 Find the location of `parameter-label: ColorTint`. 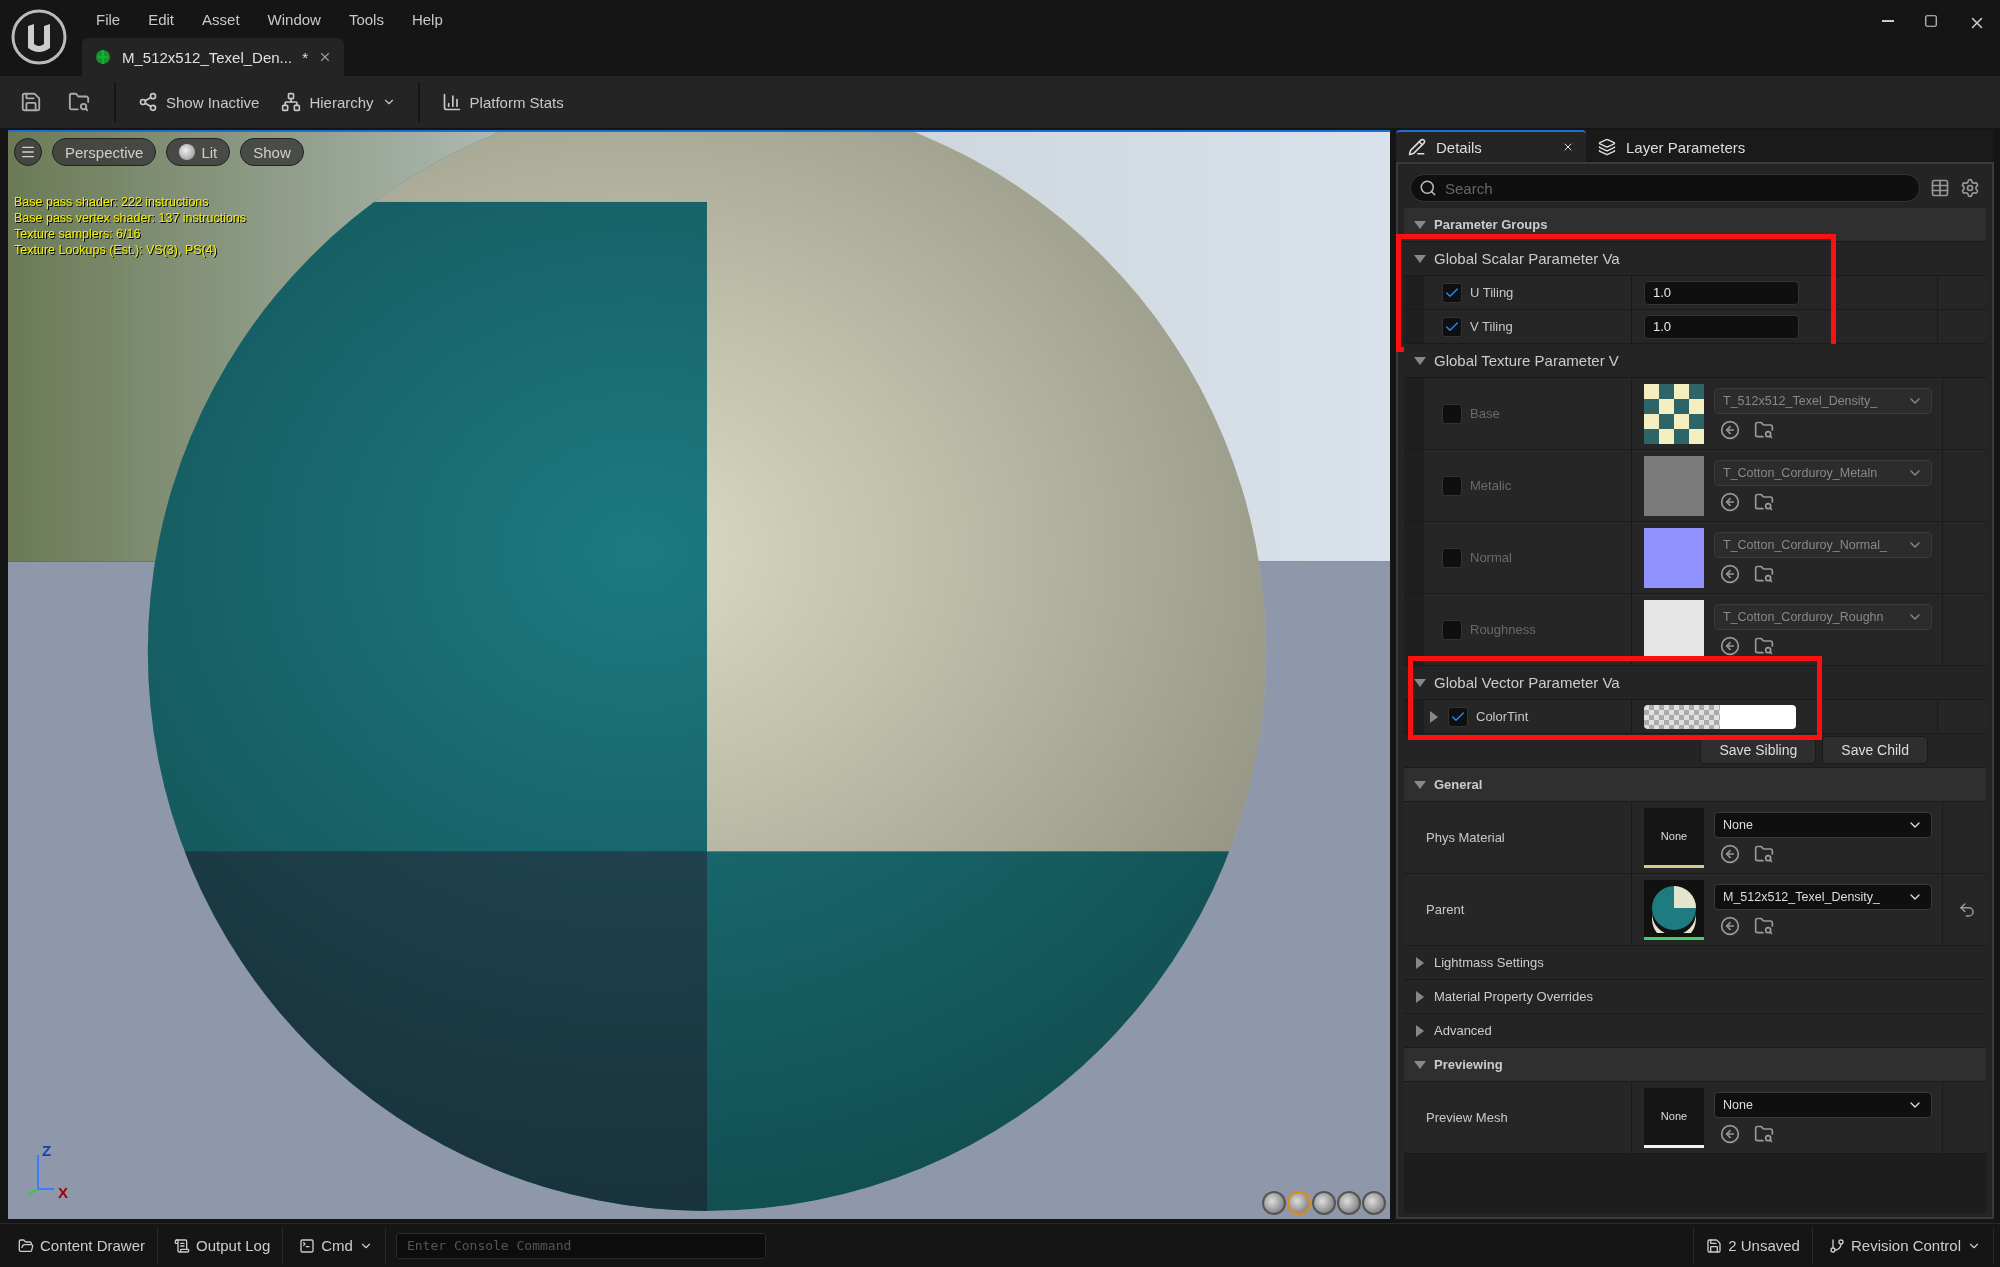

parameter-label: ColorTint is located at coordinates (1502, 716).